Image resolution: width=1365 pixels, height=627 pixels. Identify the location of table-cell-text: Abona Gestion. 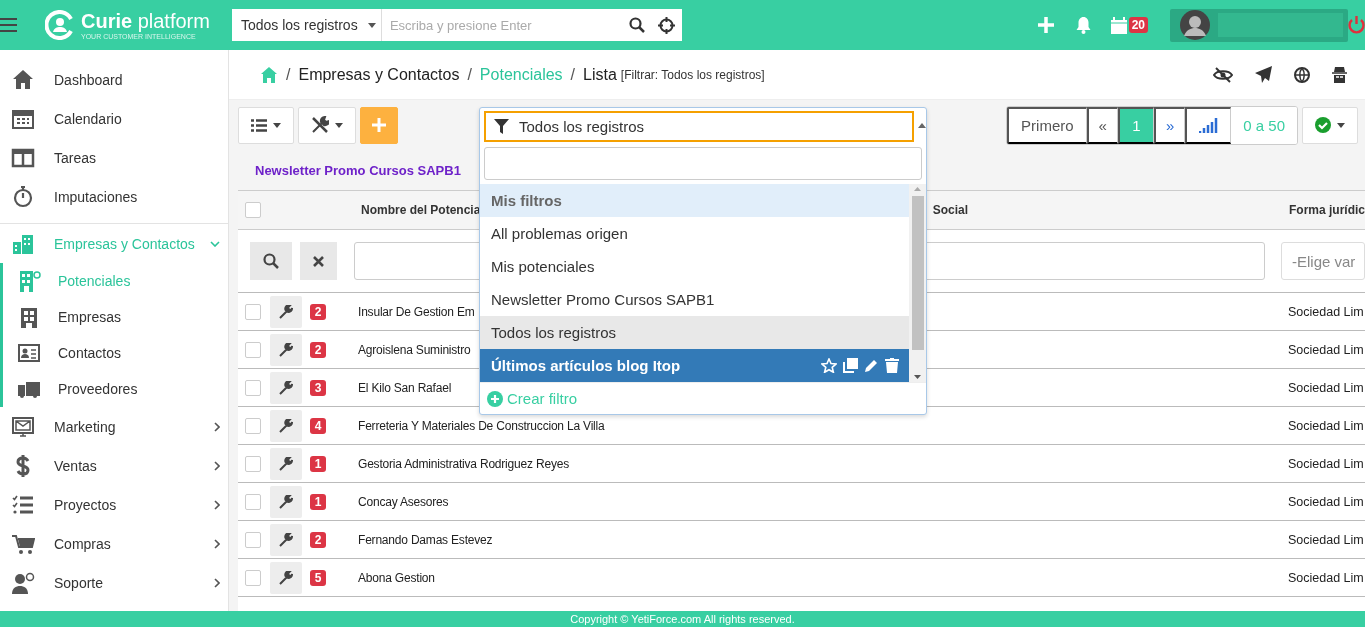
(397, 577).